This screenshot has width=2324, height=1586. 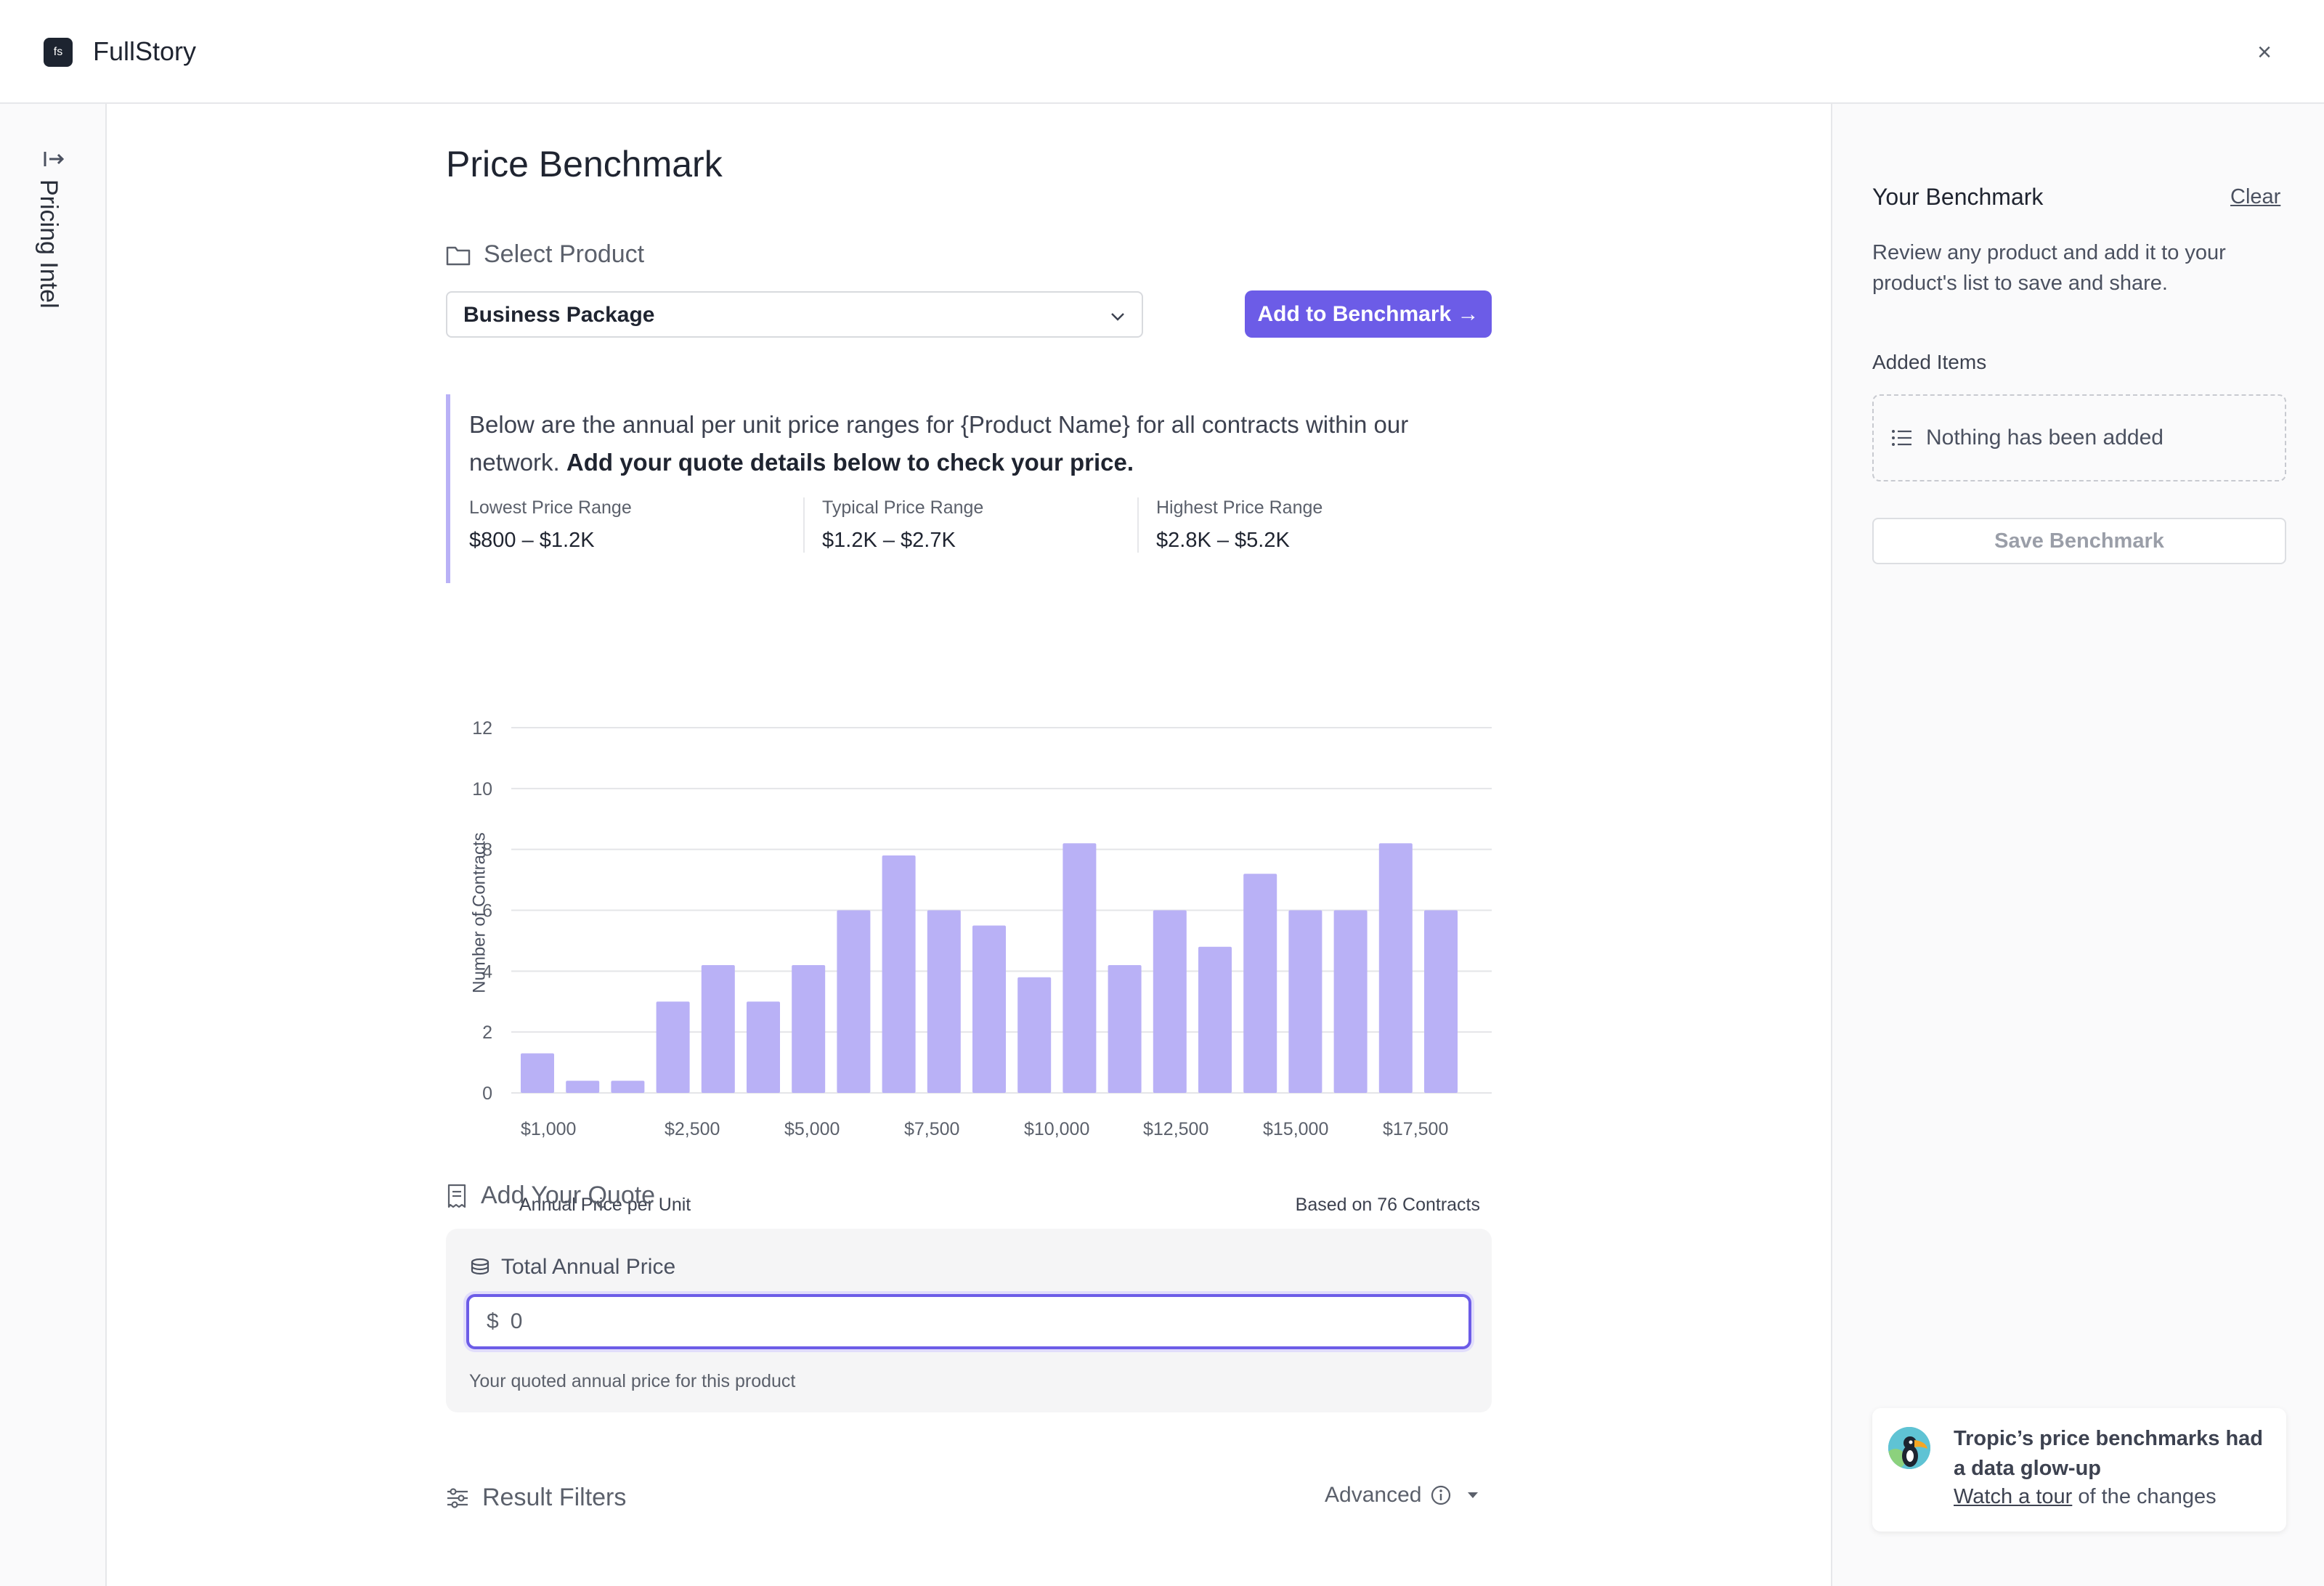 I want to click on range-value: $800 – $1.2K, so click(x=532, y=540).